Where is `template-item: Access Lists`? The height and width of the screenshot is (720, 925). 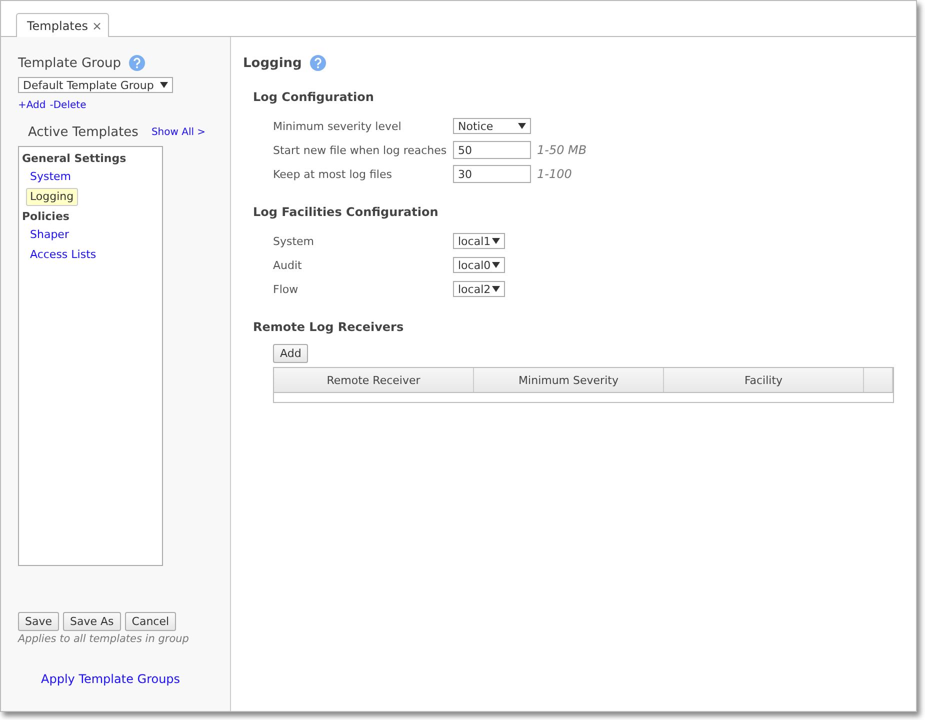 template-item: Access Lists is located at coordinates (63, 255).